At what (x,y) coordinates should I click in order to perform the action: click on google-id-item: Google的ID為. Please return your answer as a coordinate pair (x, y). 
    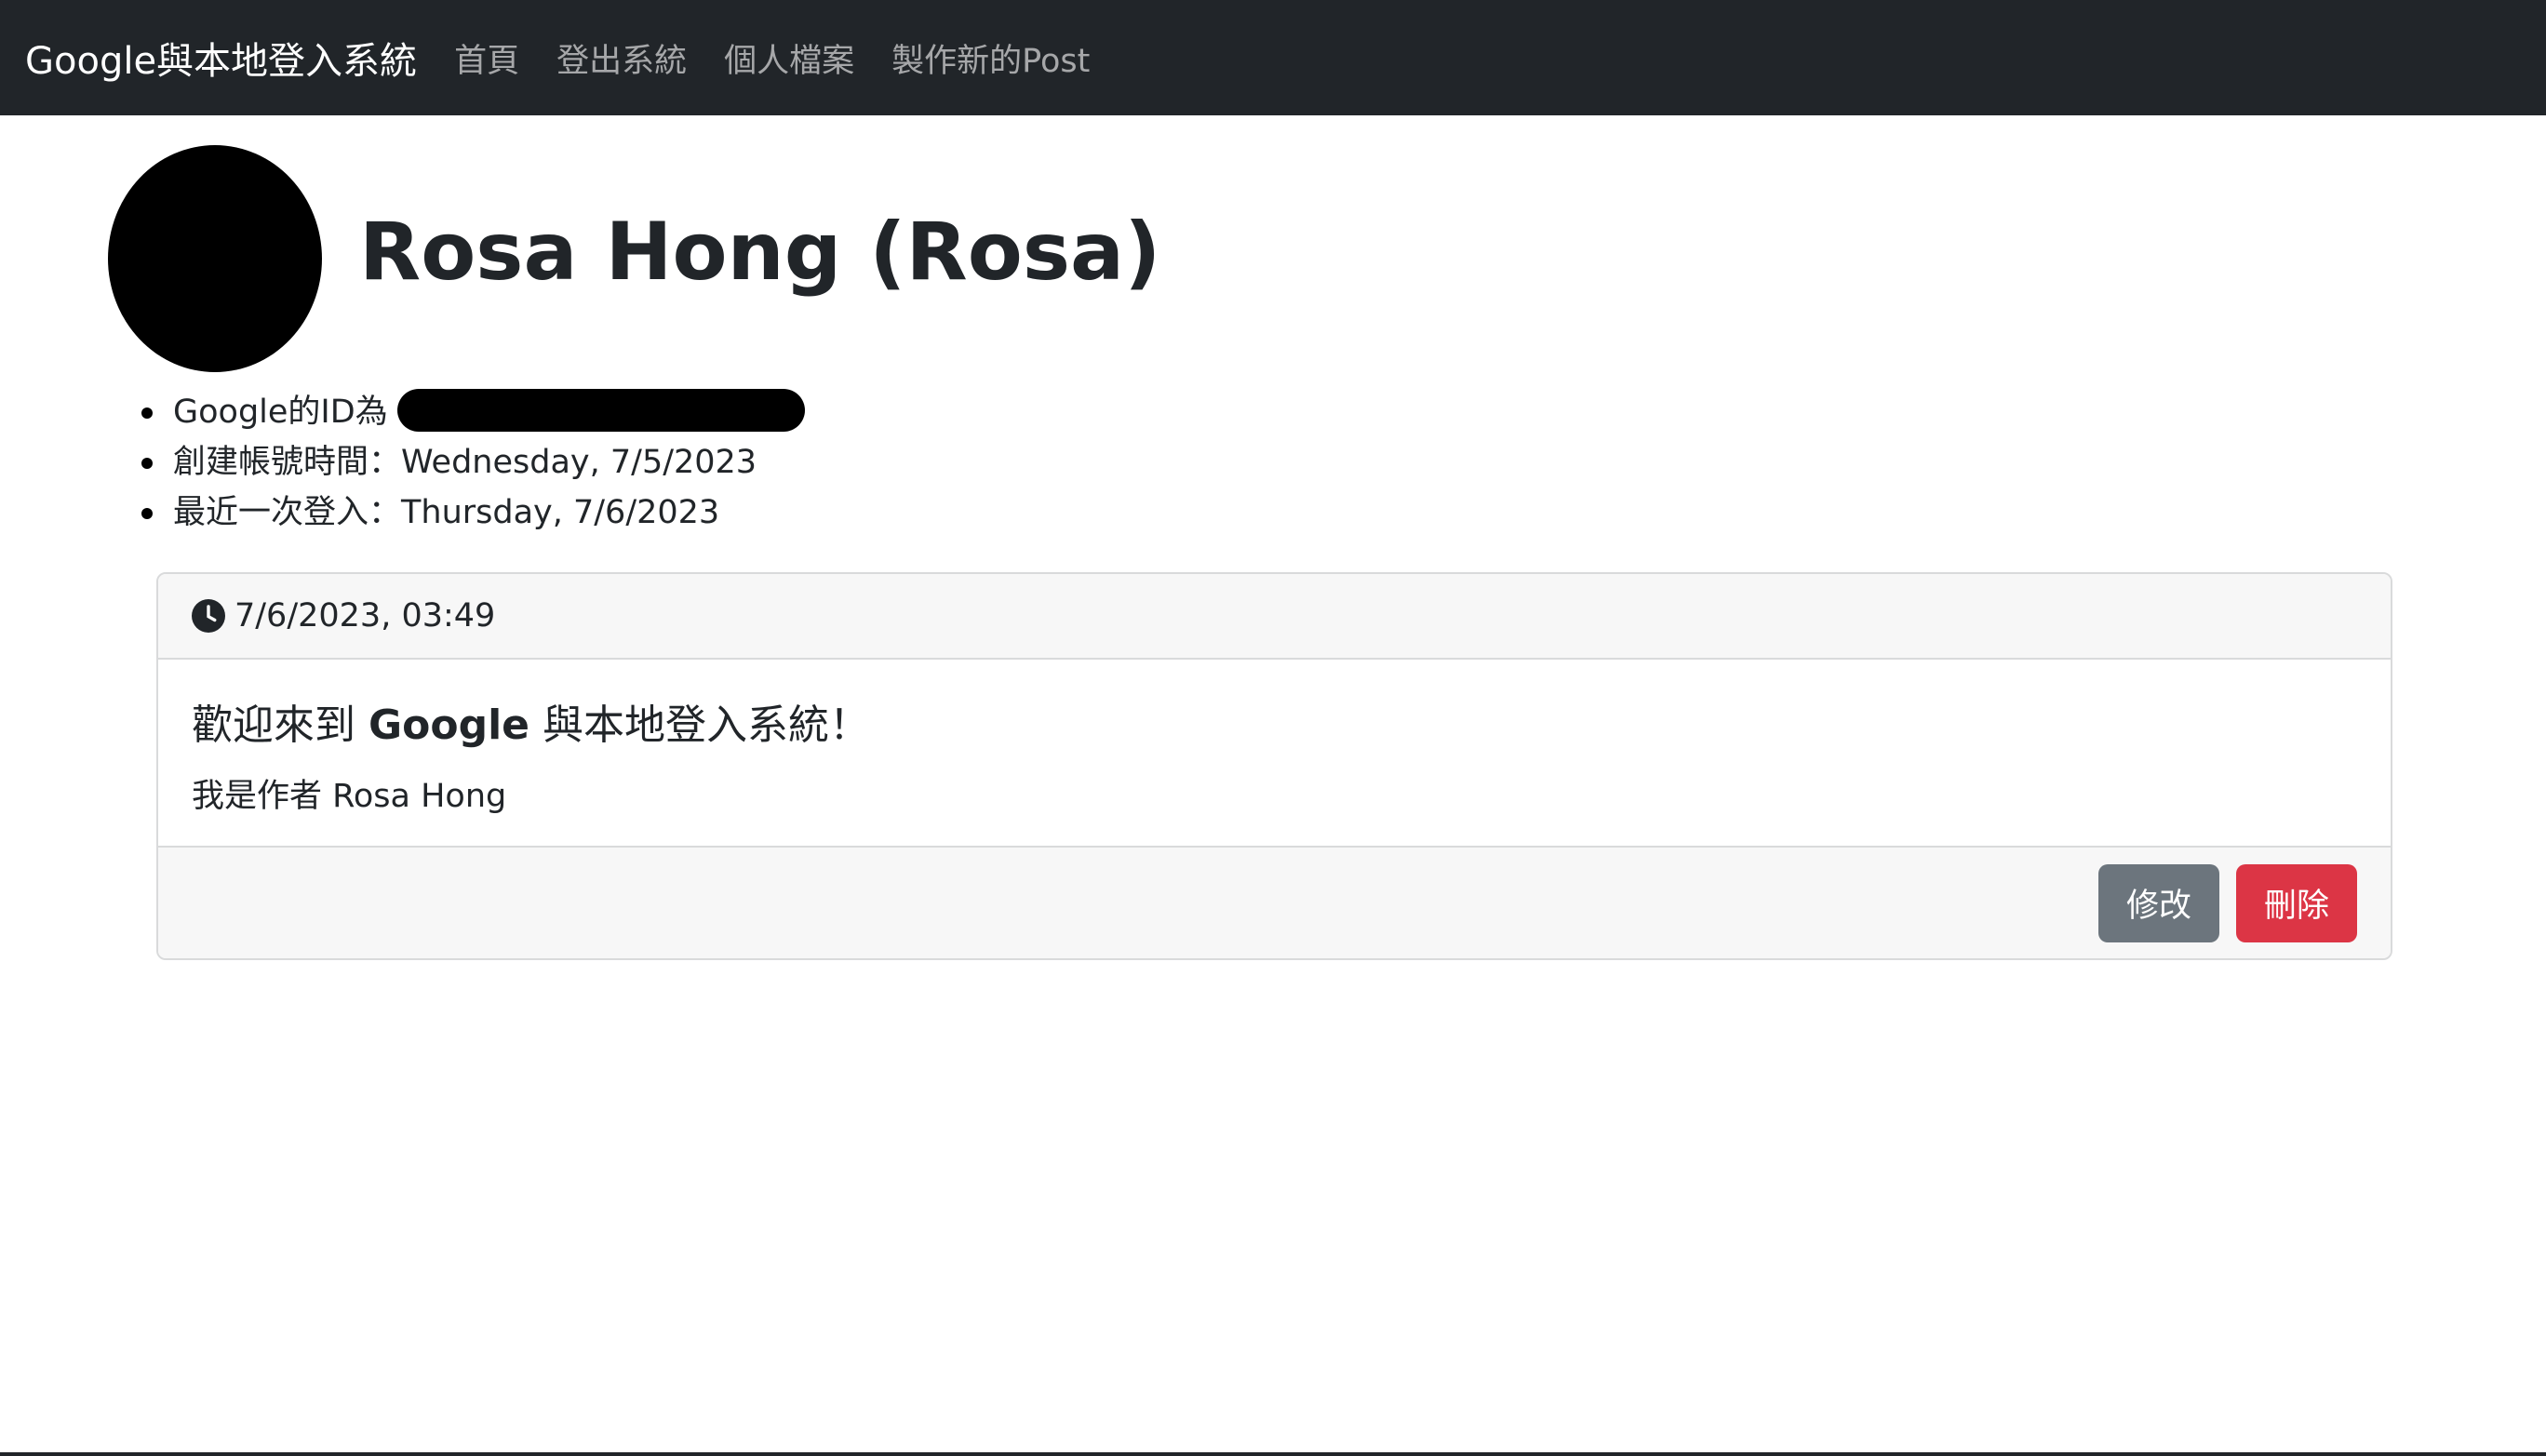
    Looking at the image, I should click on (471, 412).